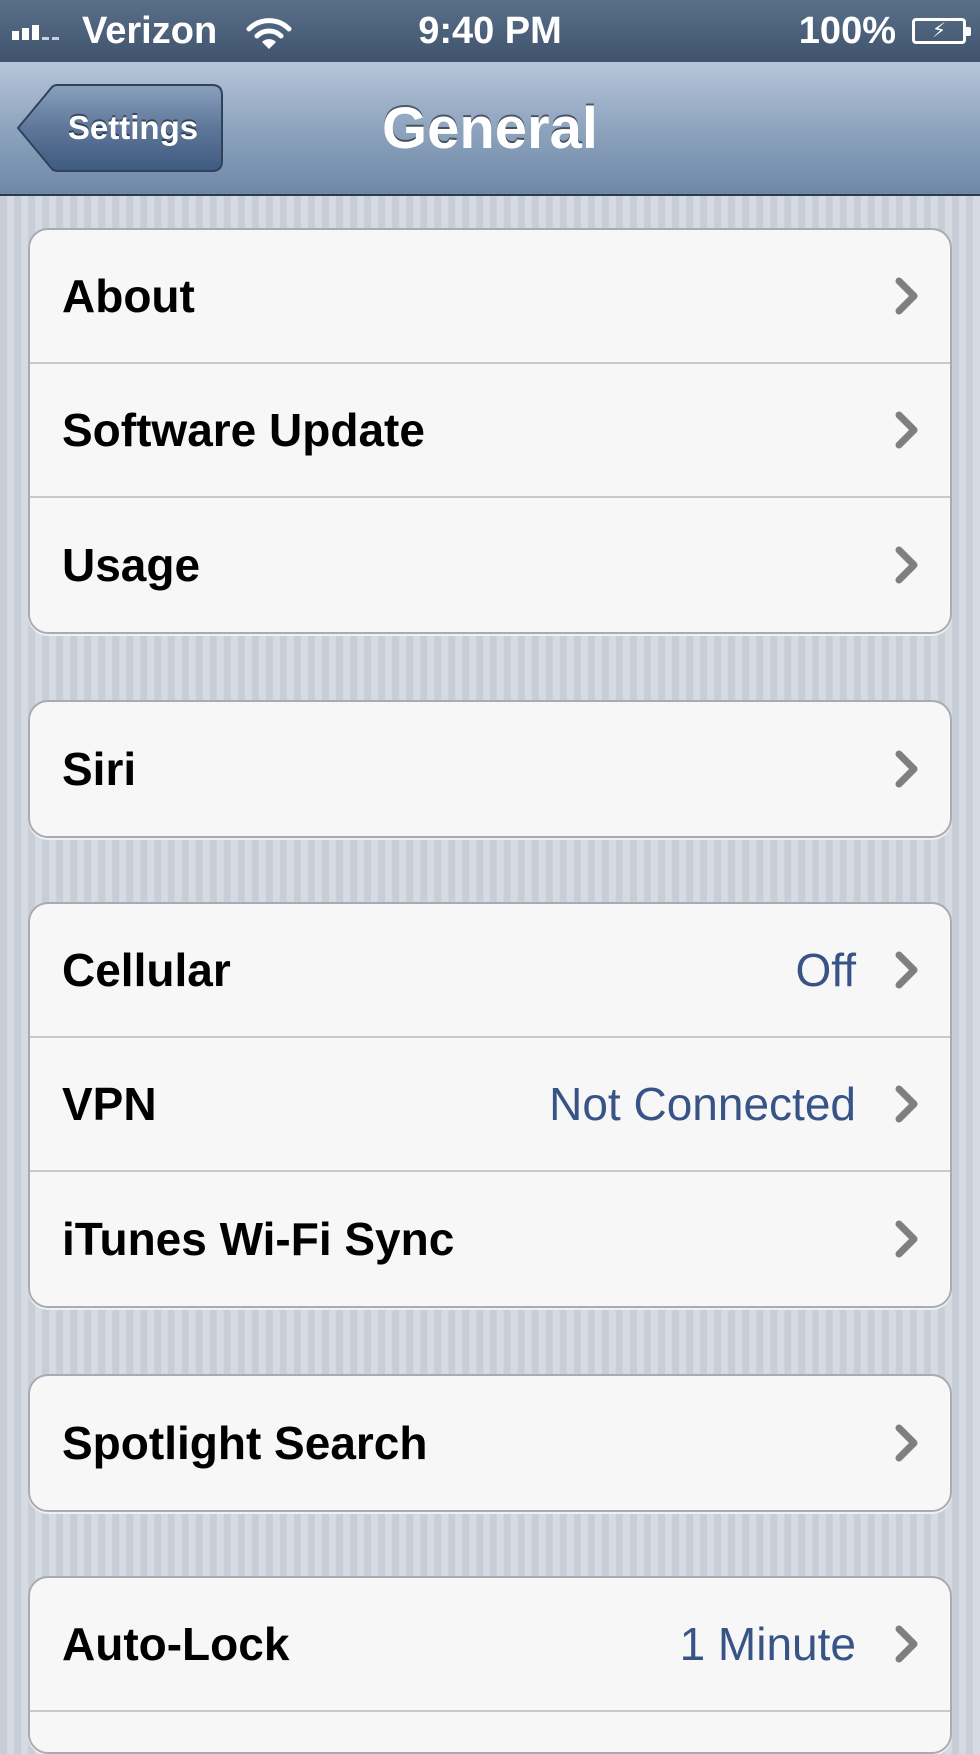 Image resolution: width=980 pixels, height=1754 pixels. Describe the element at coordinates (490, 1239) in the screenshot. I see `row-itunes-wifi-sync: iTunes Wi-Fi Sync` at that location.